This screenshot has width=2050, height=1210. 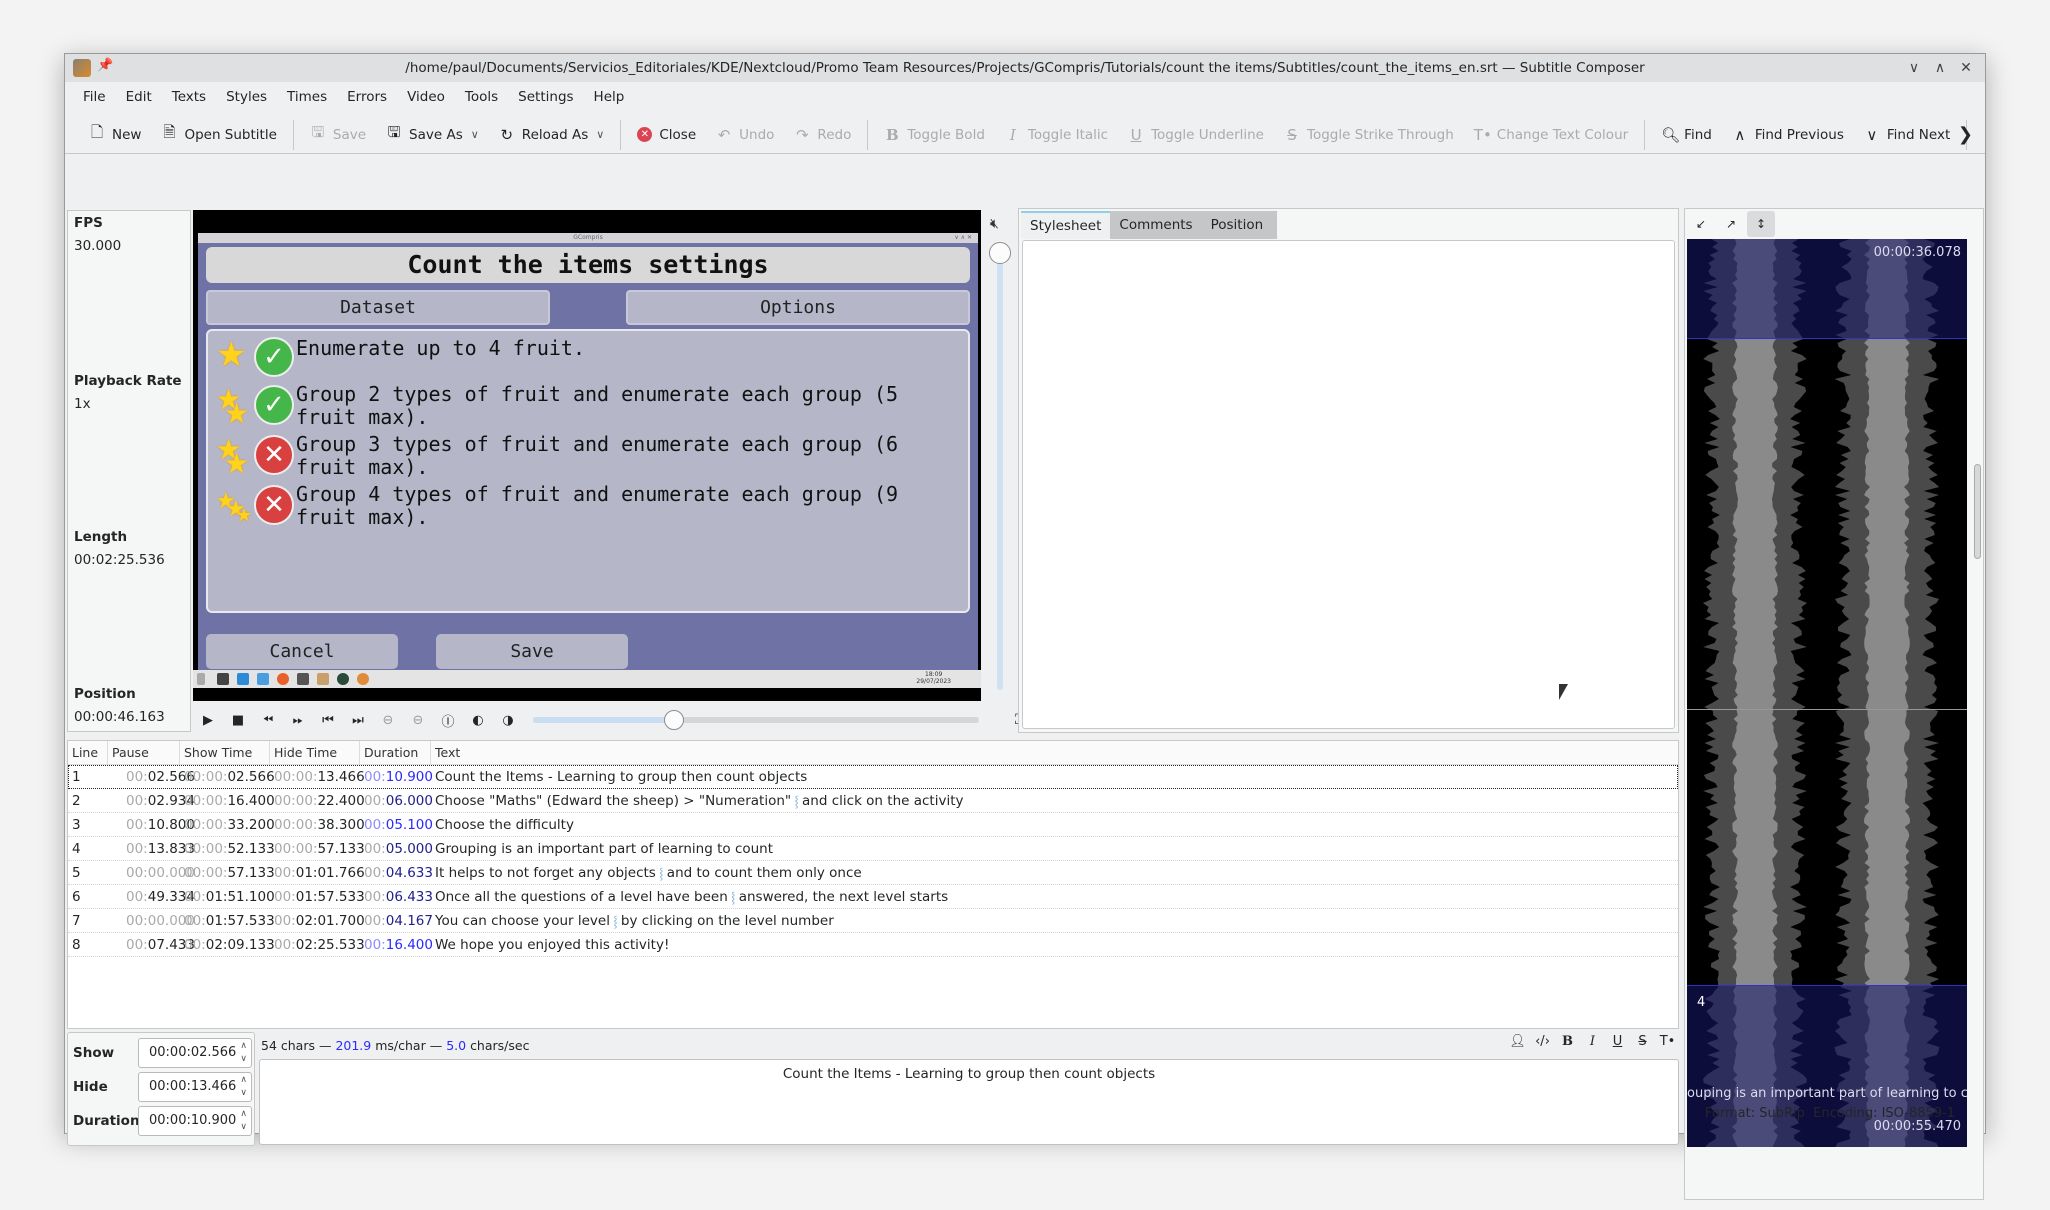 I want to click on cell-show-time: 00:00:57.133, so click(x=229, y=873).